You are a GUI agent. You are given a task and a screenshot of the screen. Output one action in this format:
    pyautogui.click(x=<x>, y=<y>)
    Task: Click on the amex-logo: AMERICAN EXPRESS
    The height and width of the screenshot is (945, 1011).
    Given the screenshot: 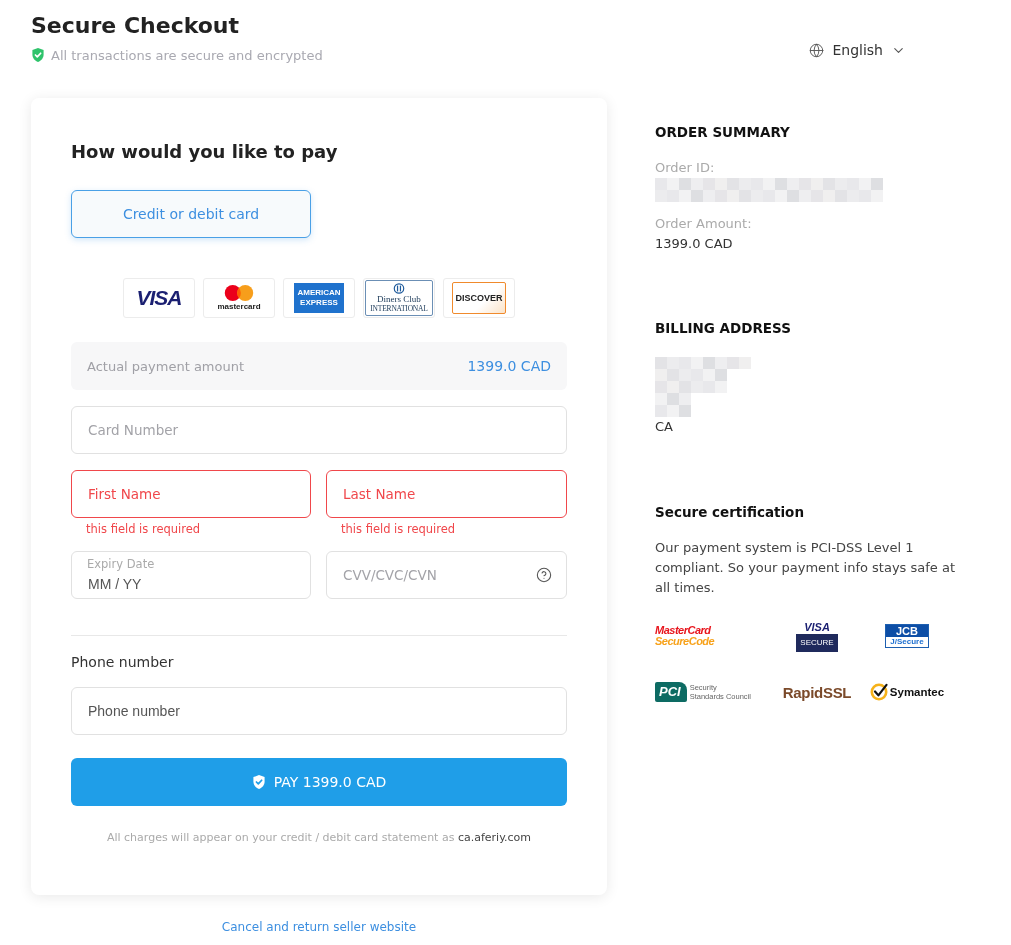 What is the action you would take?
    pyautogui.click(x=319, y=298)
    